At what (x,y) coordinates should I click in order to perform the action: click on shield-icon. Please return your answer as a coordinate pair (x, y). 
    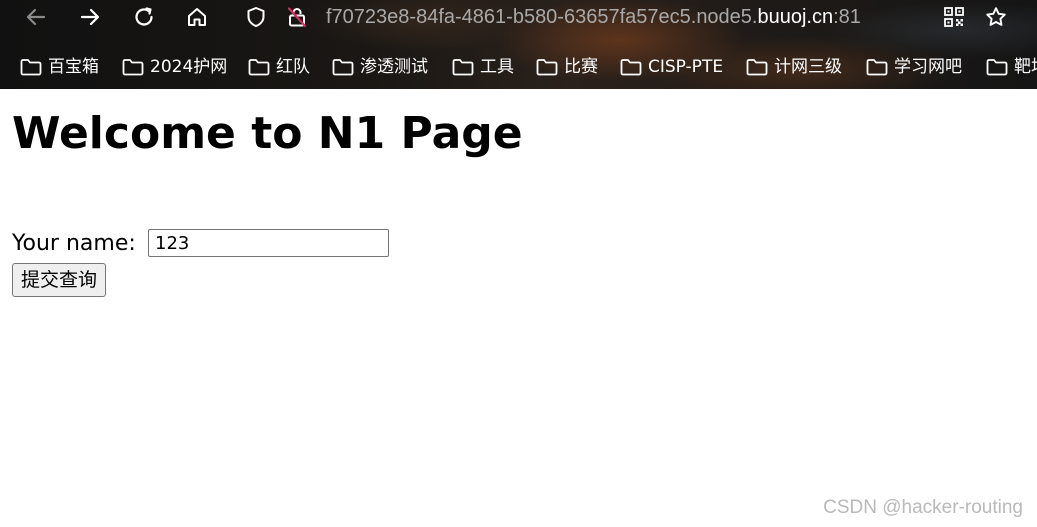
    Looking at the image, I should click on (256, 17).